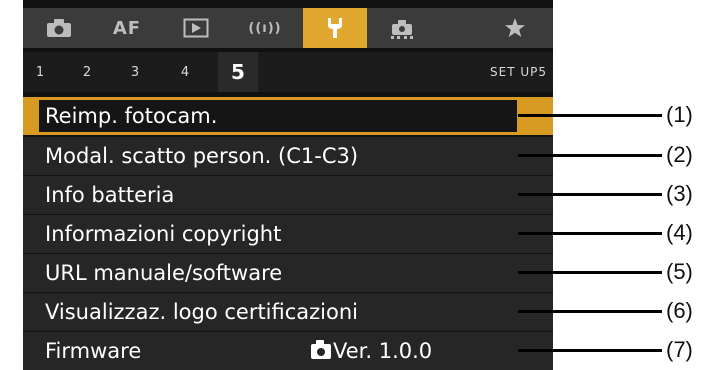  Describe the element at coordinates (87, 72) in the screenshot. I see `subtab-2: 2` at that location.